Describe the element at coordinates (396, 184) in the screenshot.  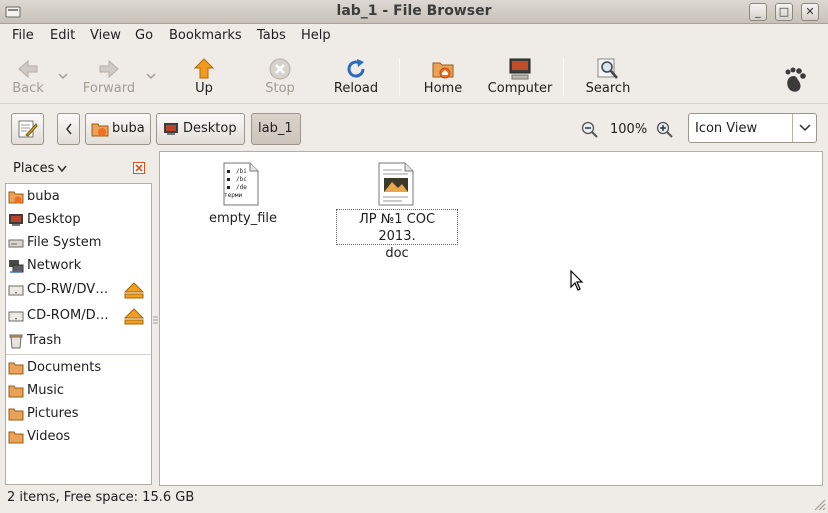
I see `document-file-icon` at that location.